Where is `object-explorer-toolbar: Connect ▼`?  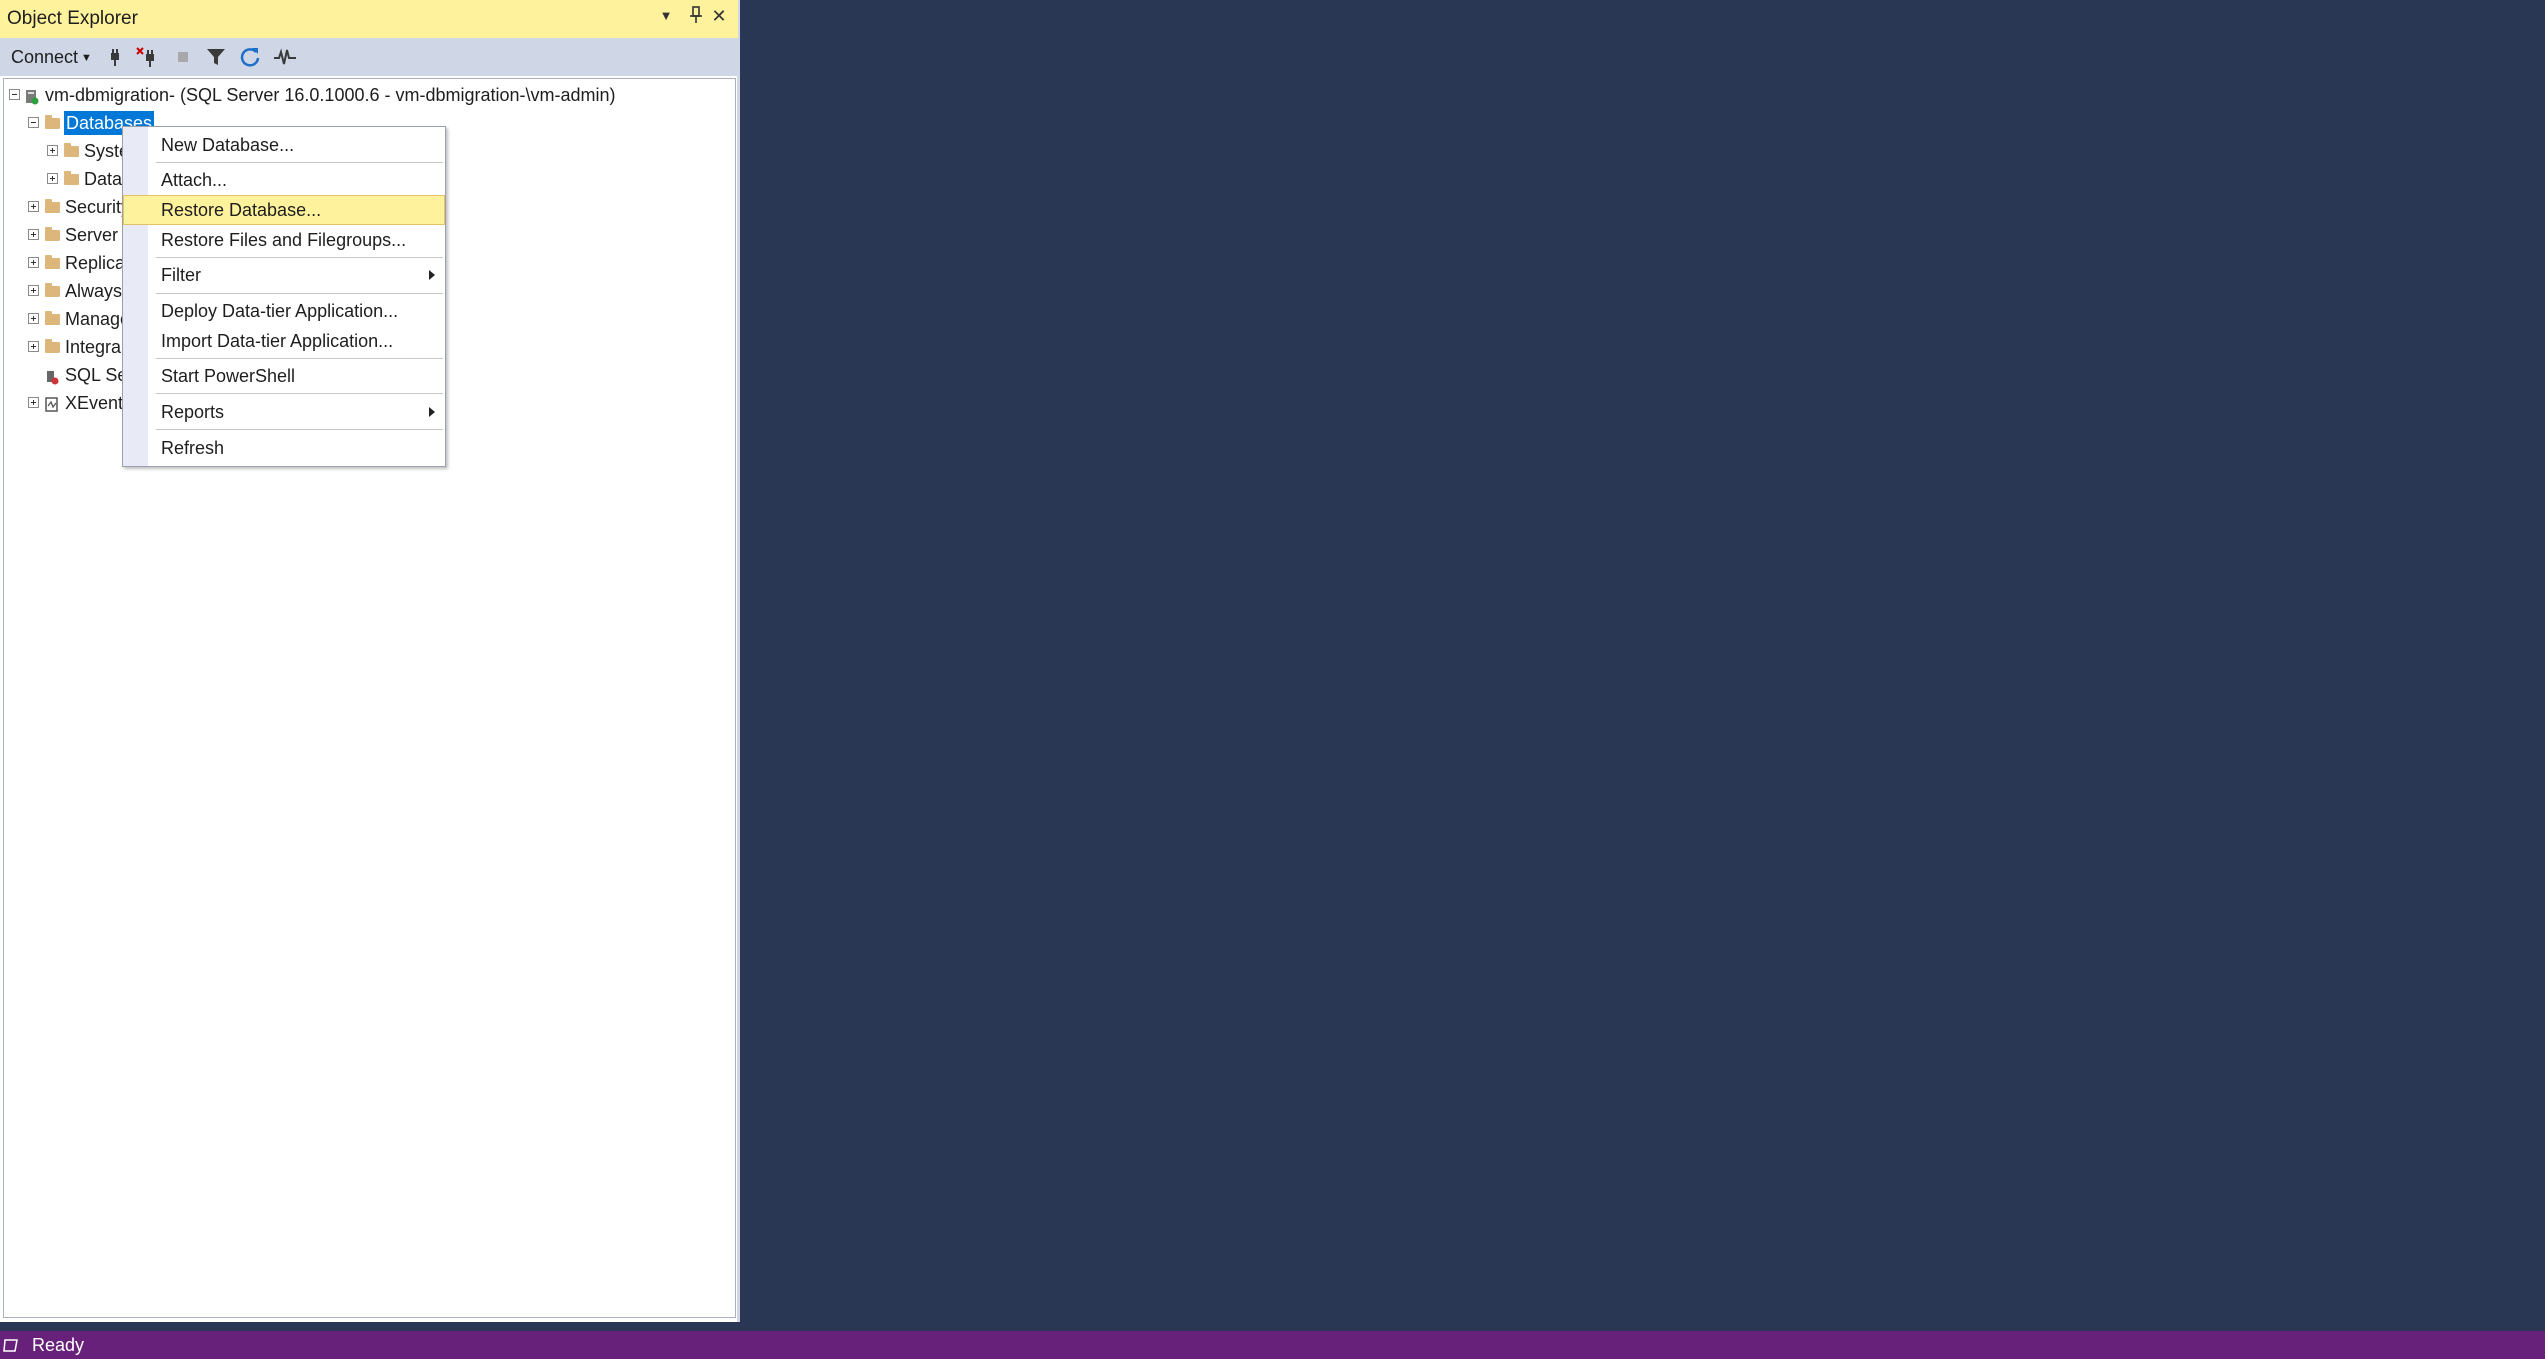 object-explorer-toolbar: Connect ▼ is located at coordinates (369, 57).